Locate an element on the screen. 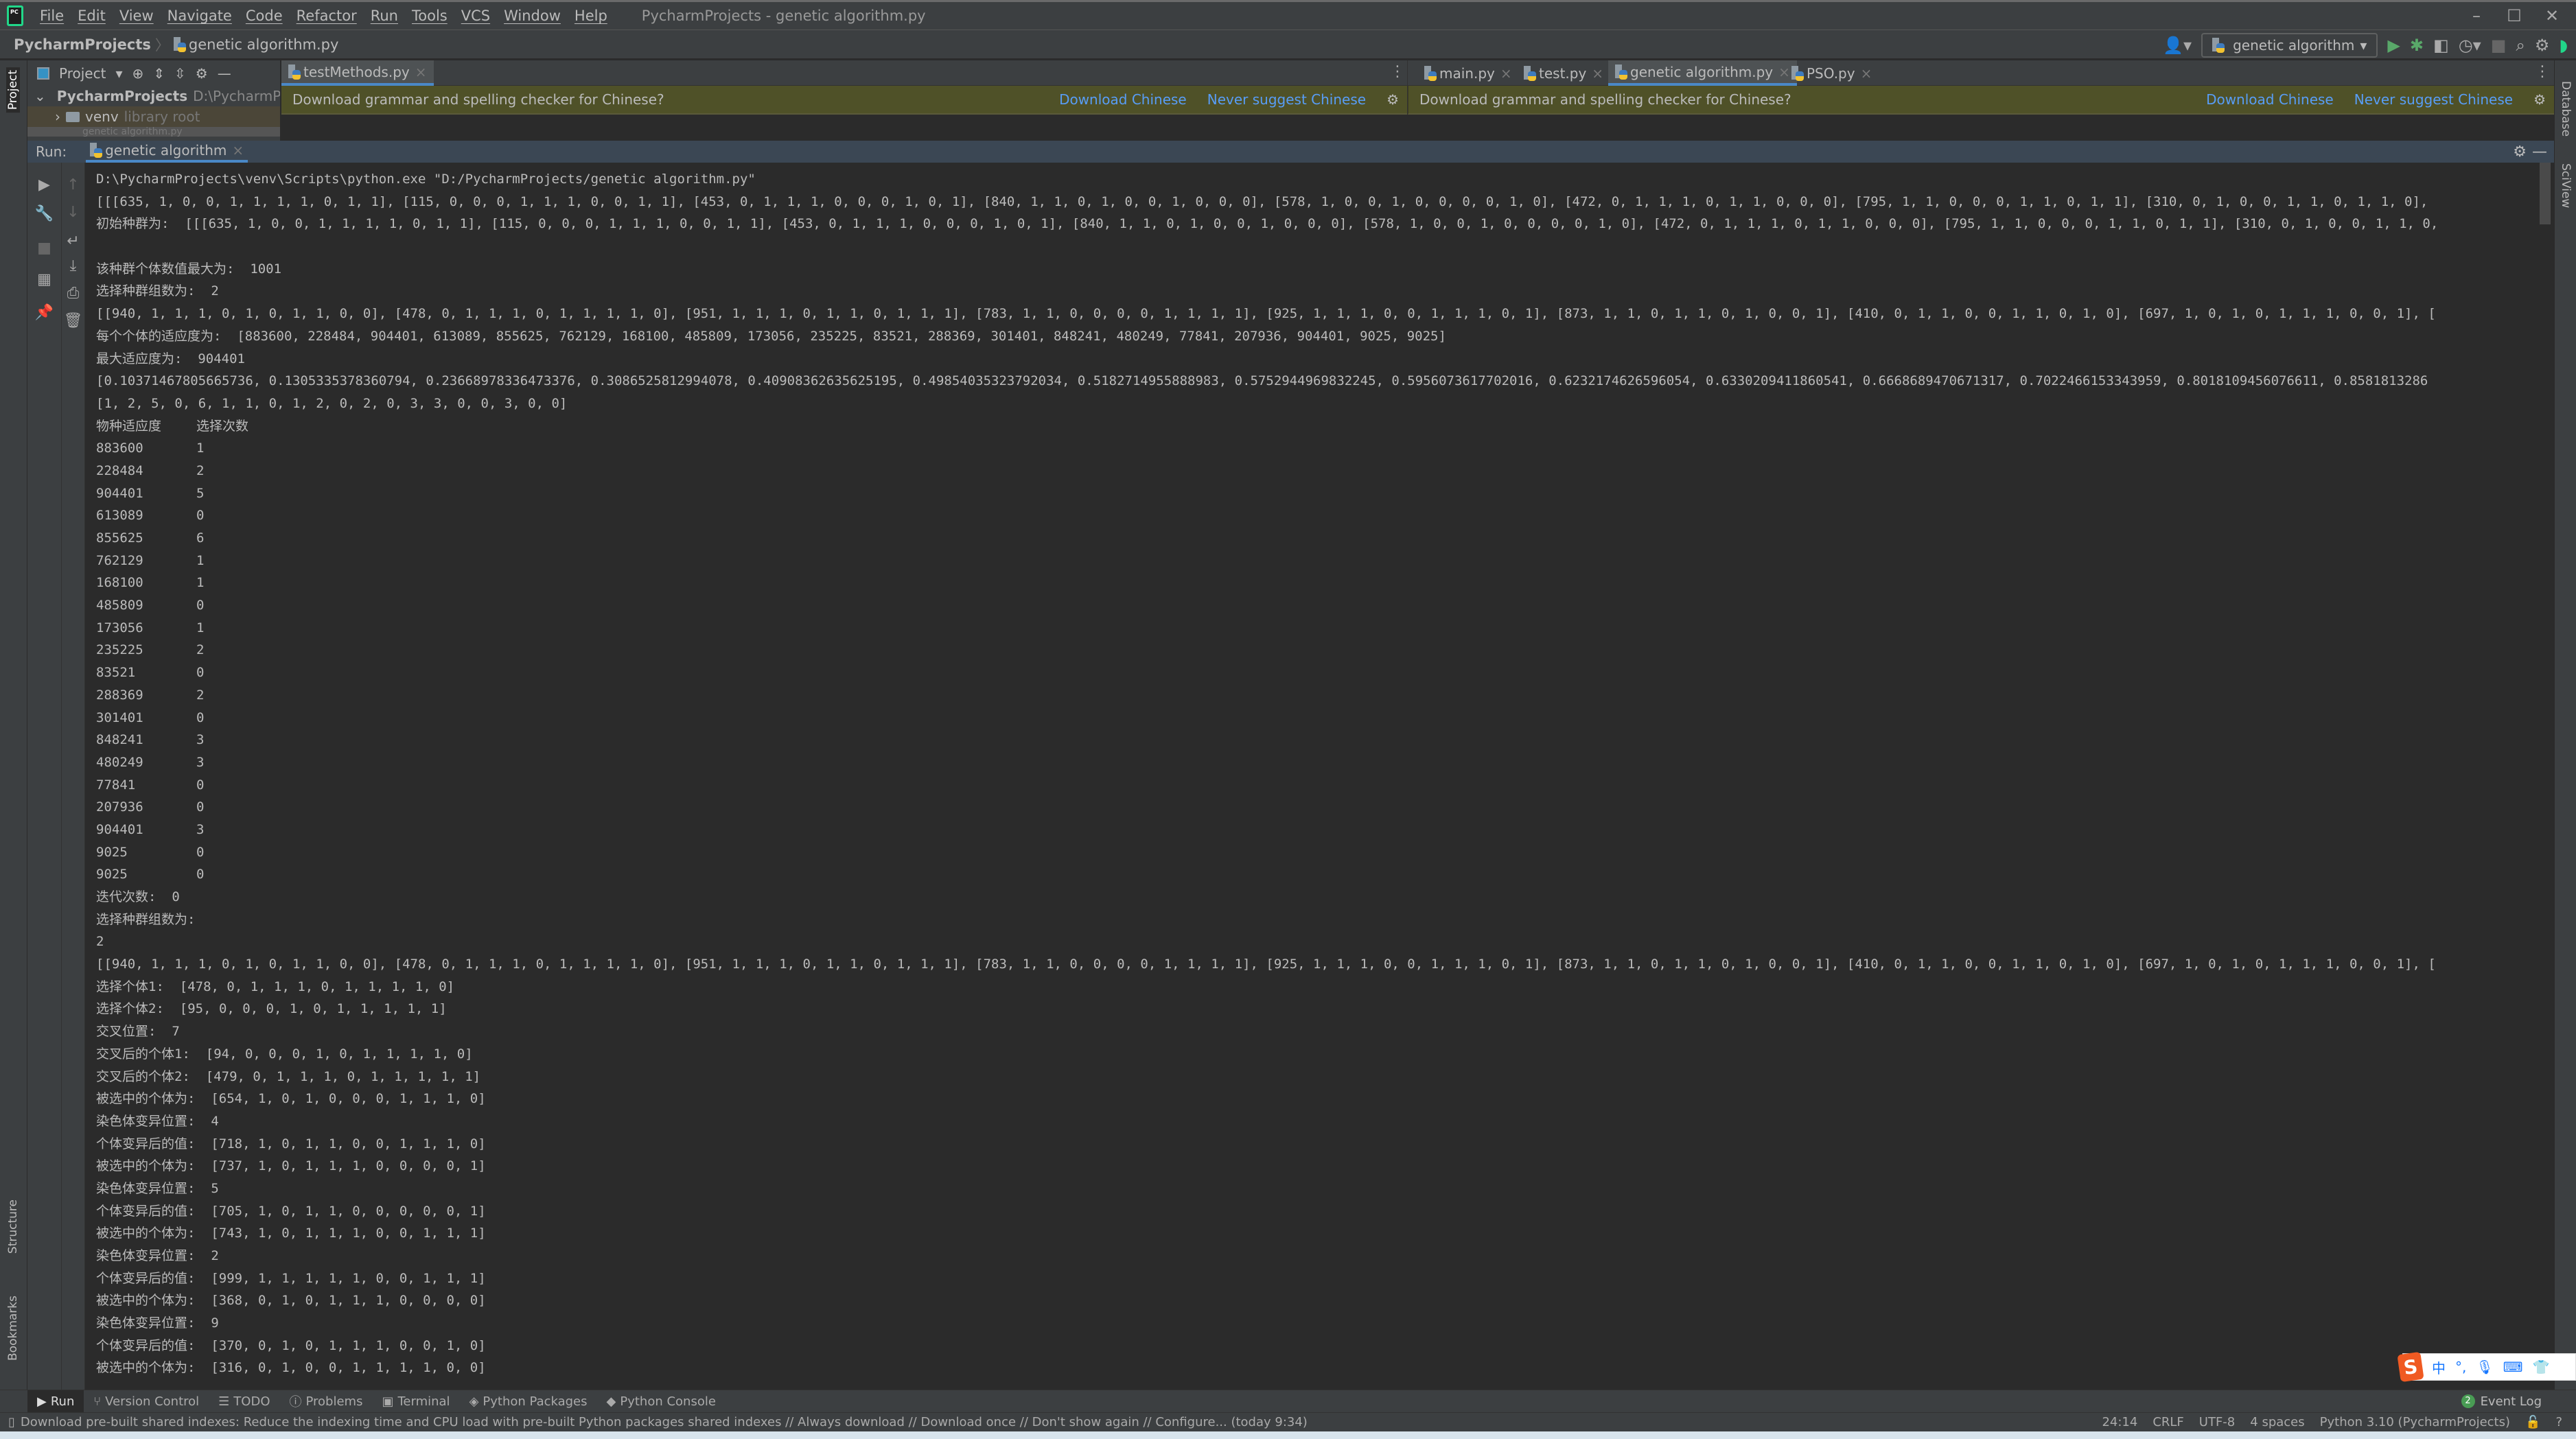 The width and height of the screenshot is (2576, 1439). print-icon: ⎙ is located at coordinates (73, 293).